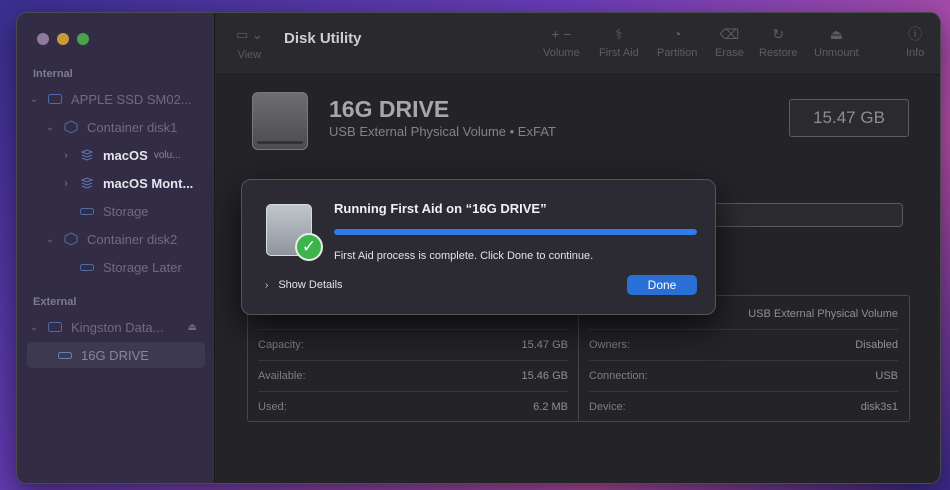 The width and height of the screenshot is (950, 490). Describe the element at coordinates (743, 406) in the screenshot. I see `info-row: Device: disk3s1` at that location.